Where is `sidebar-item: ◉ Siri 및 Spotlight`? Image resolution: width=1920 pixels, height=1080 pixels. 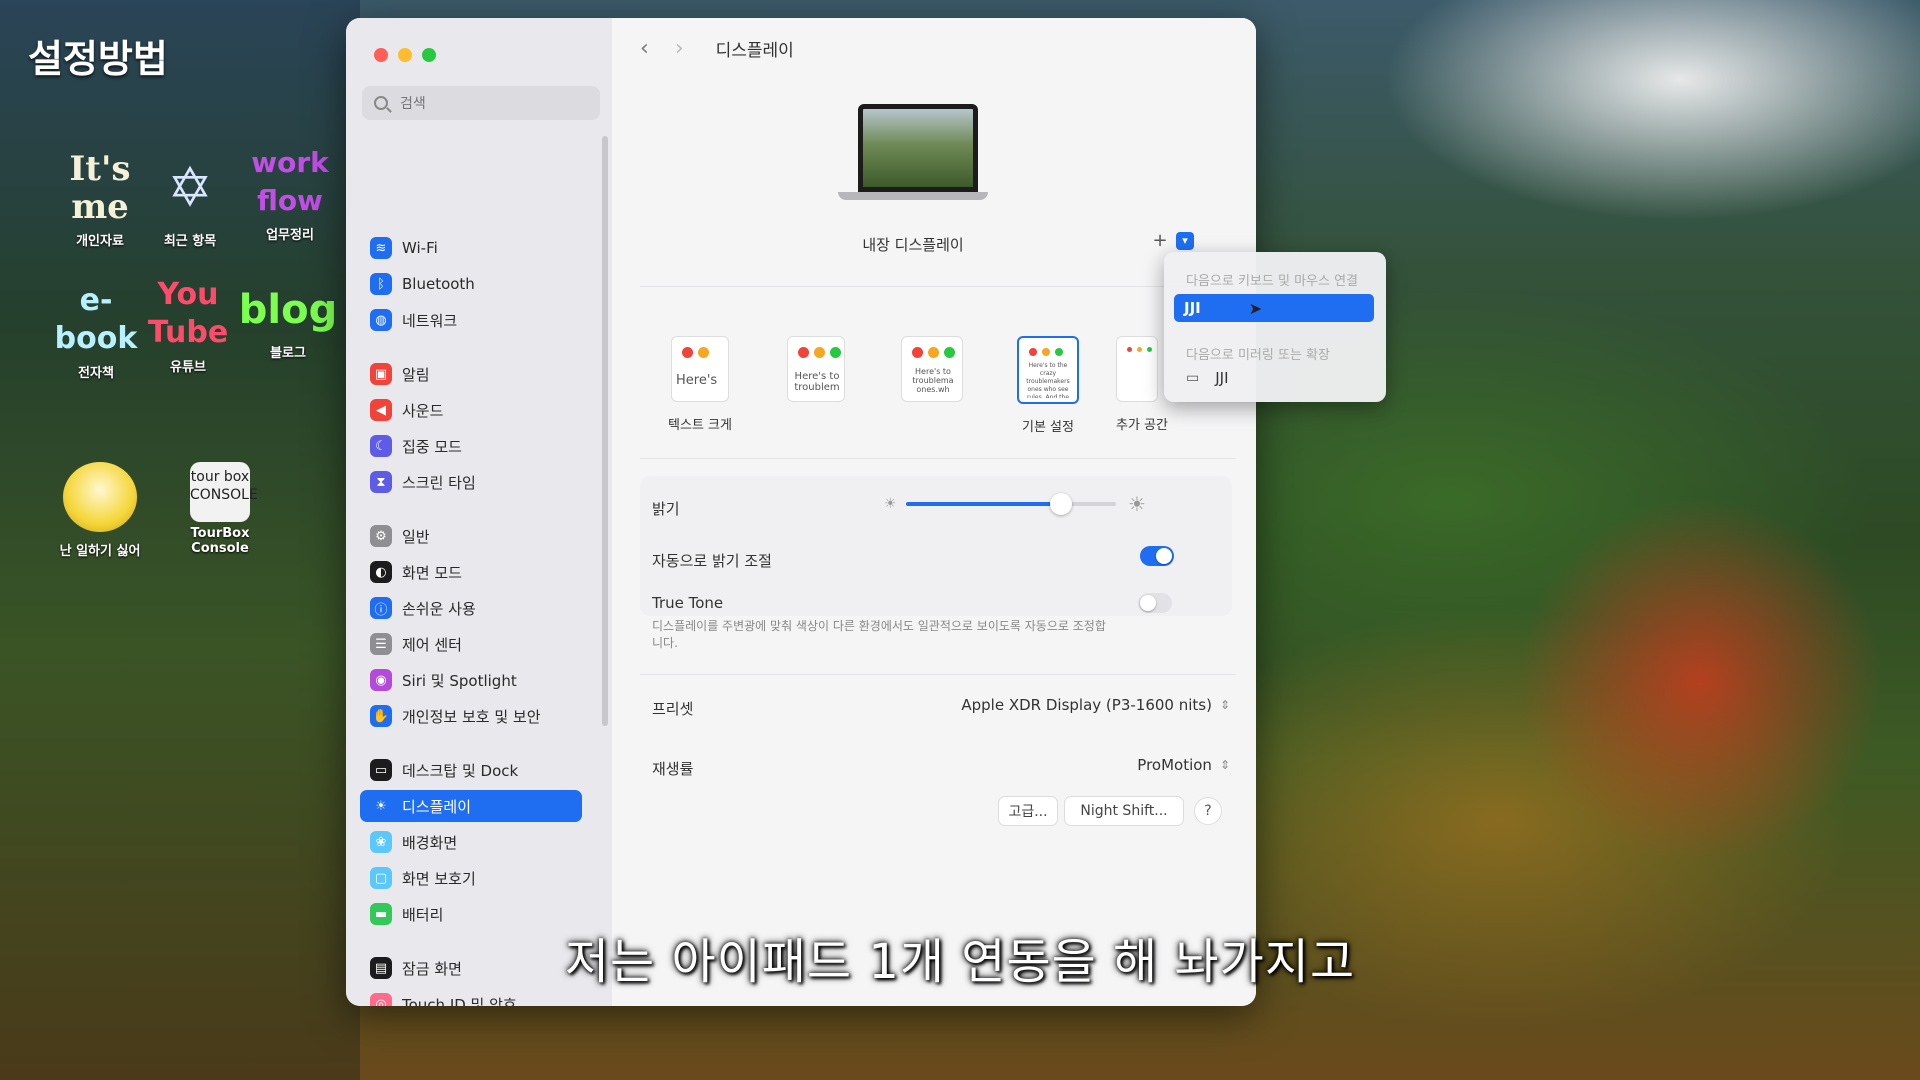
sidebar-item: ◉ Siri 및 Spotlight is located at coordinates (471, 680).